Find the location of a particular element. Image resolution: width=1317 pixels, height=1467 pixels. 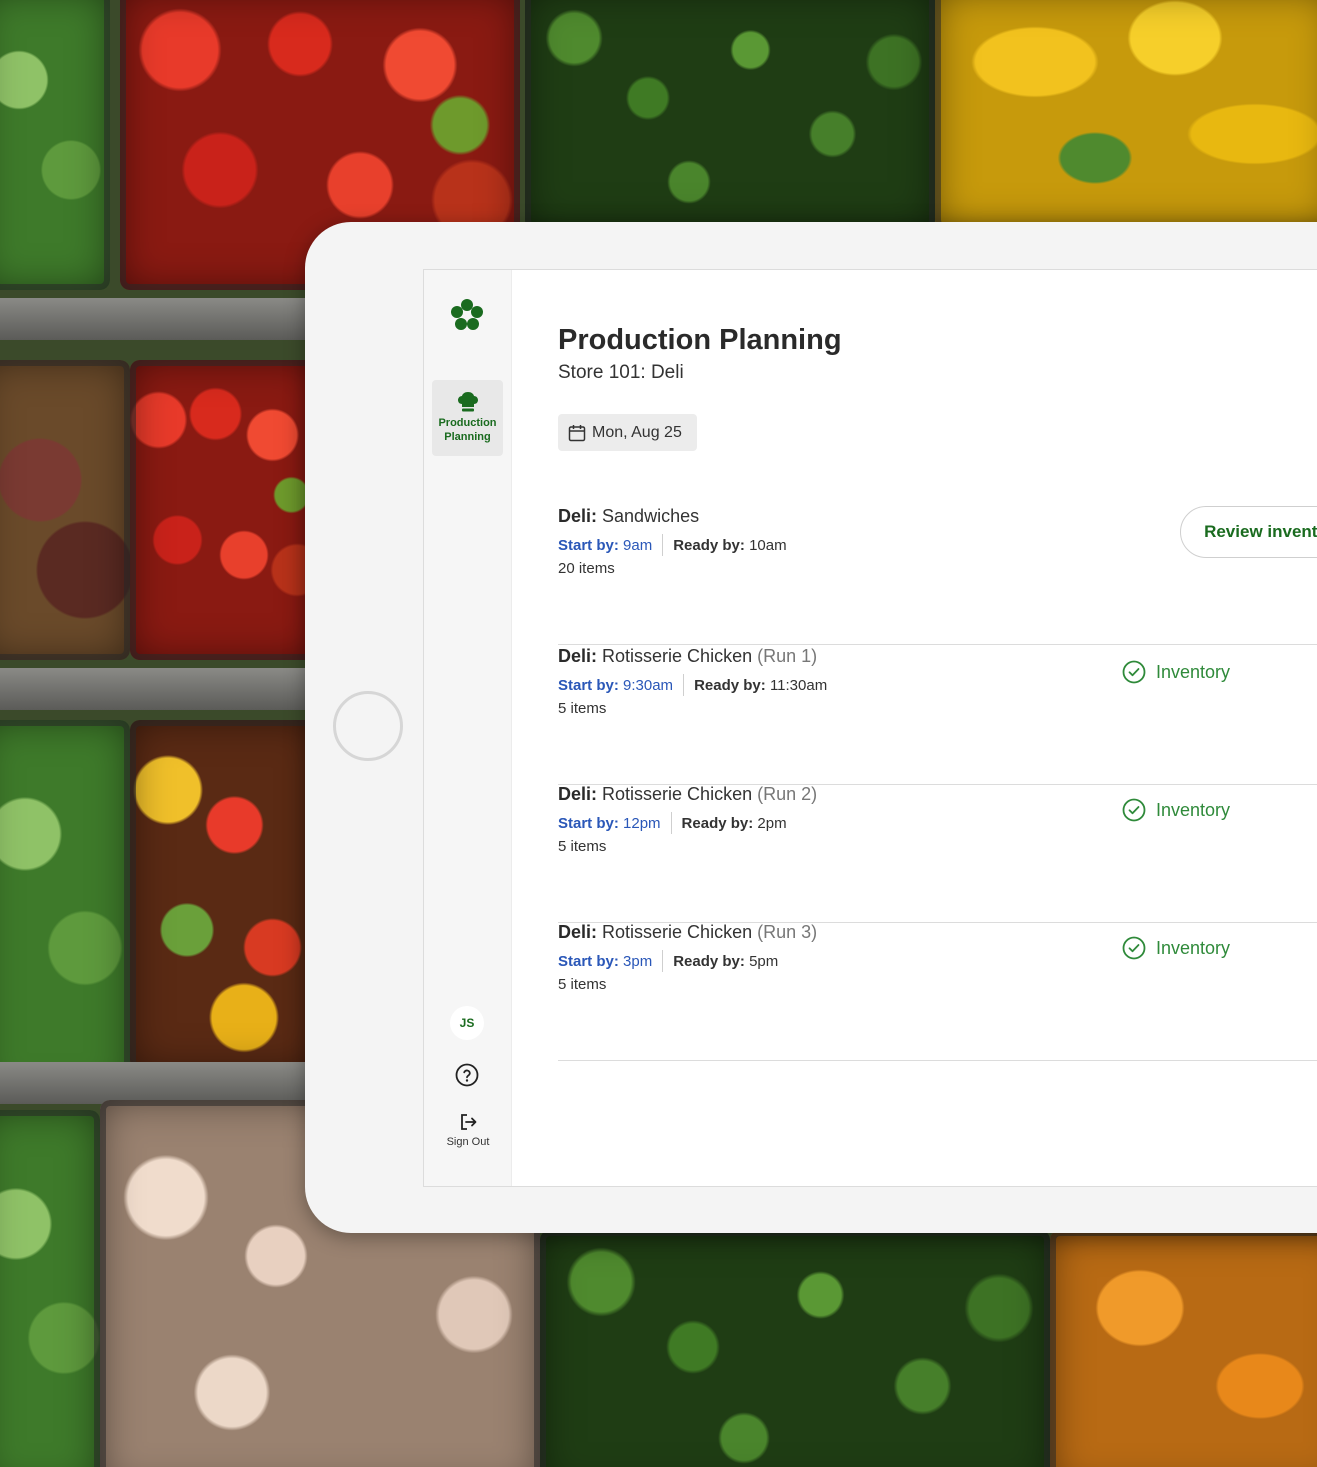

page-title: Production Planning is located at coordinates (700, 340).